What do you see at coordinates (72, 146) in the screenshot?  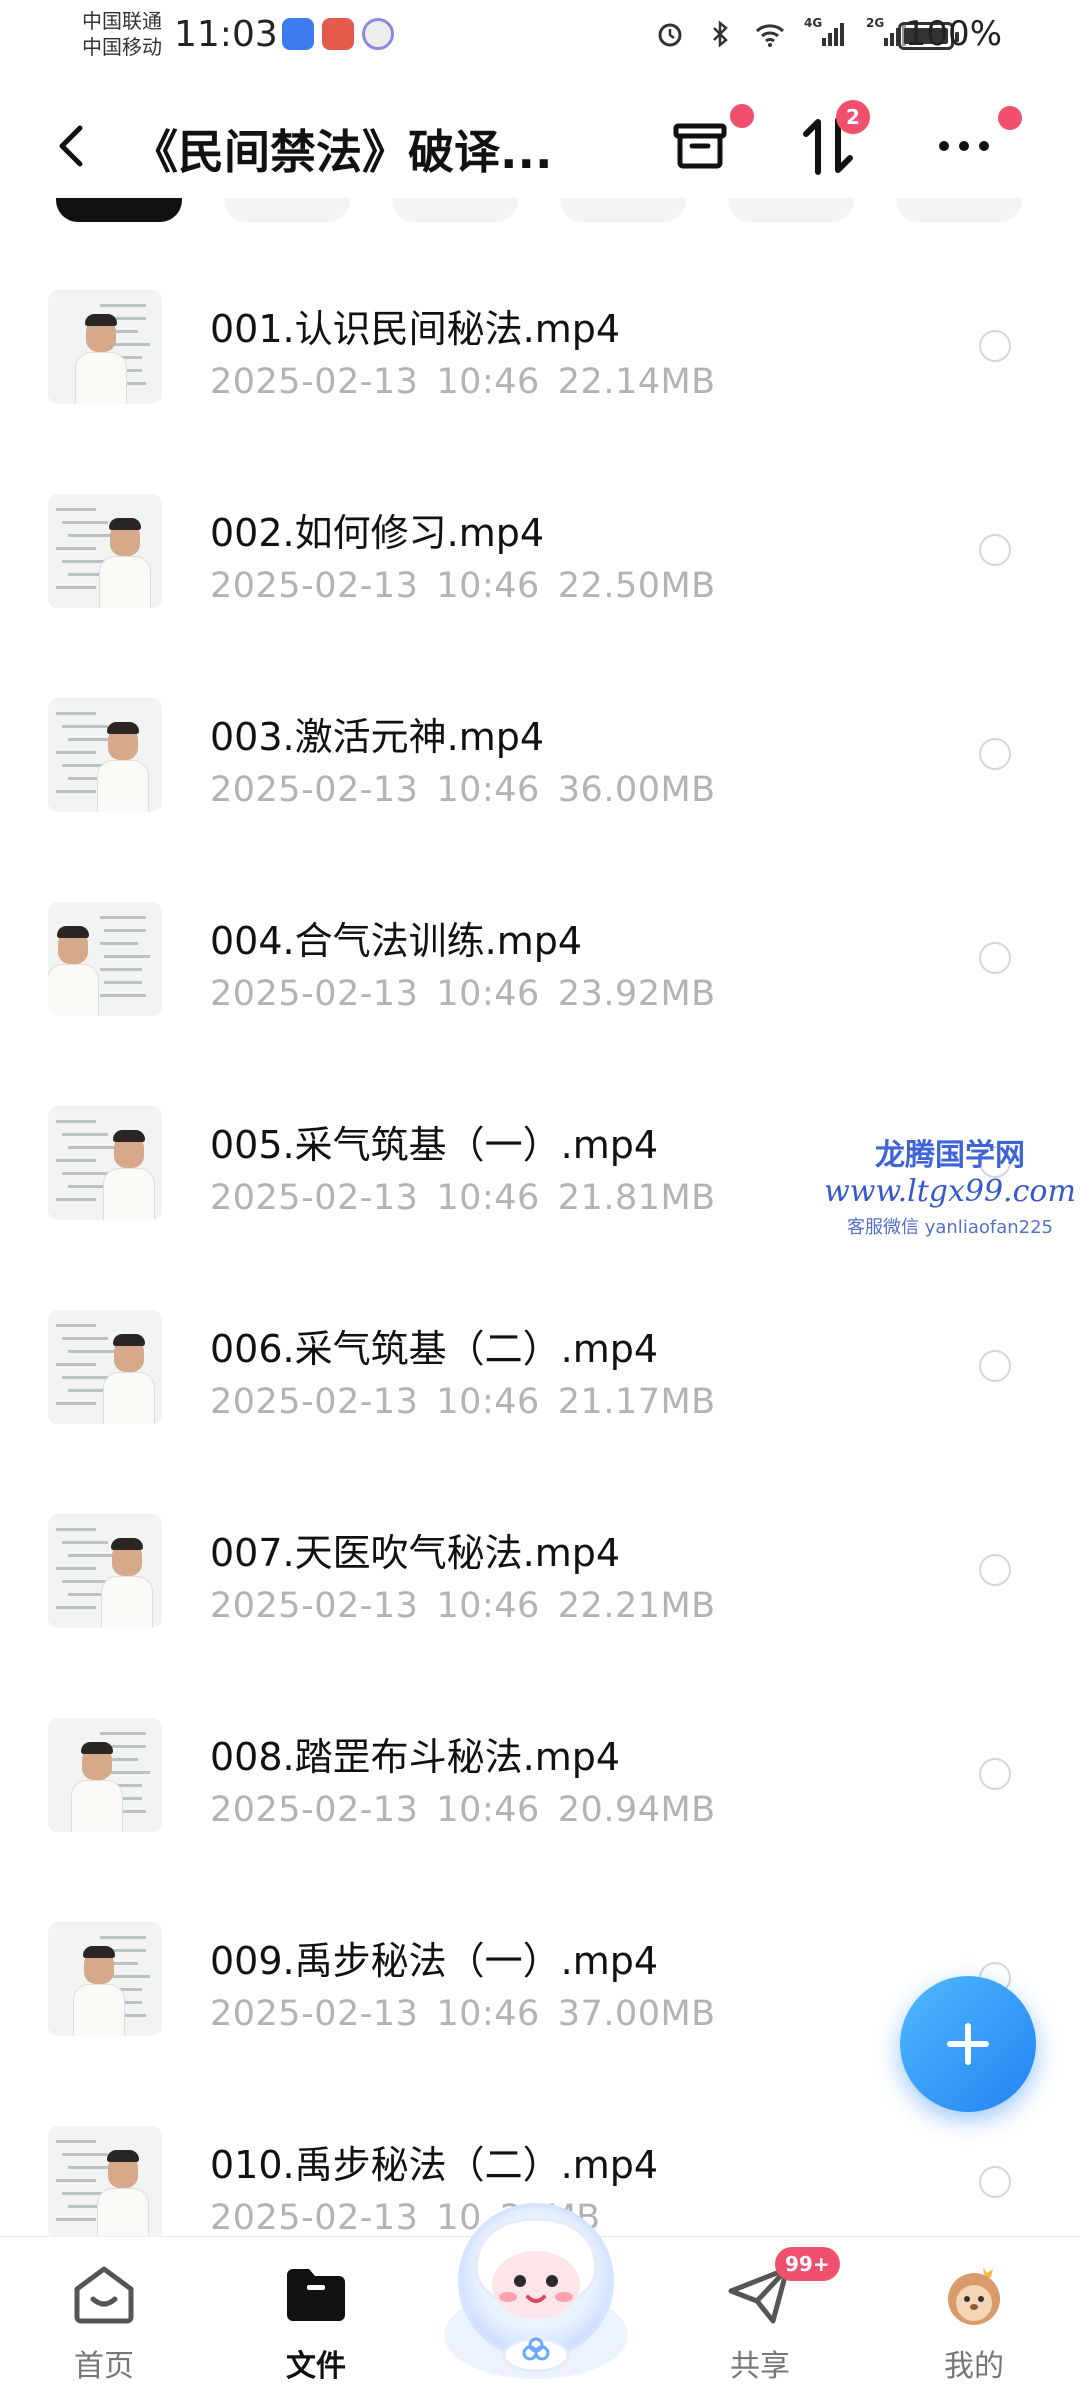 I see `back-arrow-icon` at bounding box center [72, 146].